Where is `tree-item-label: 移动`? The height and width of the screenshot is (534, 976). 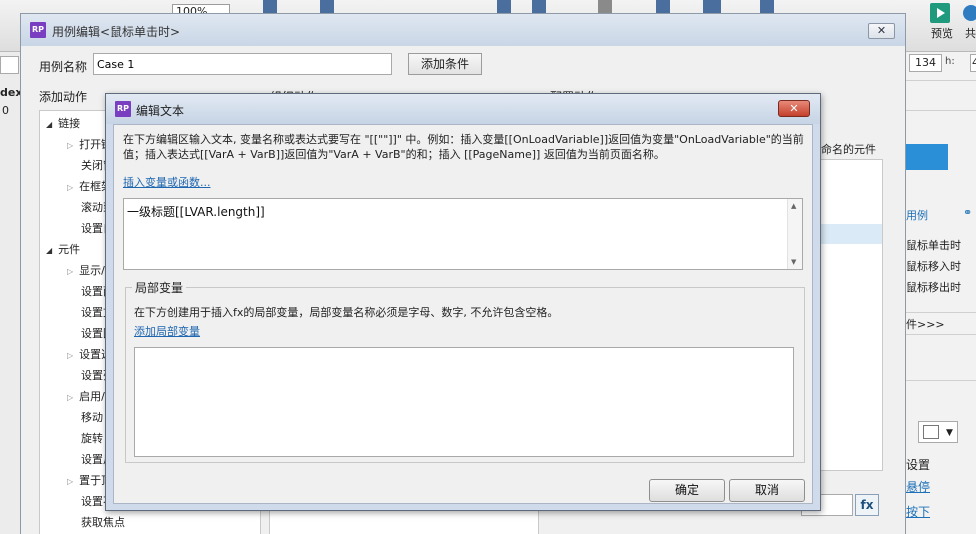 tree-item-label: 移动 is located at coordinates (92, 417).